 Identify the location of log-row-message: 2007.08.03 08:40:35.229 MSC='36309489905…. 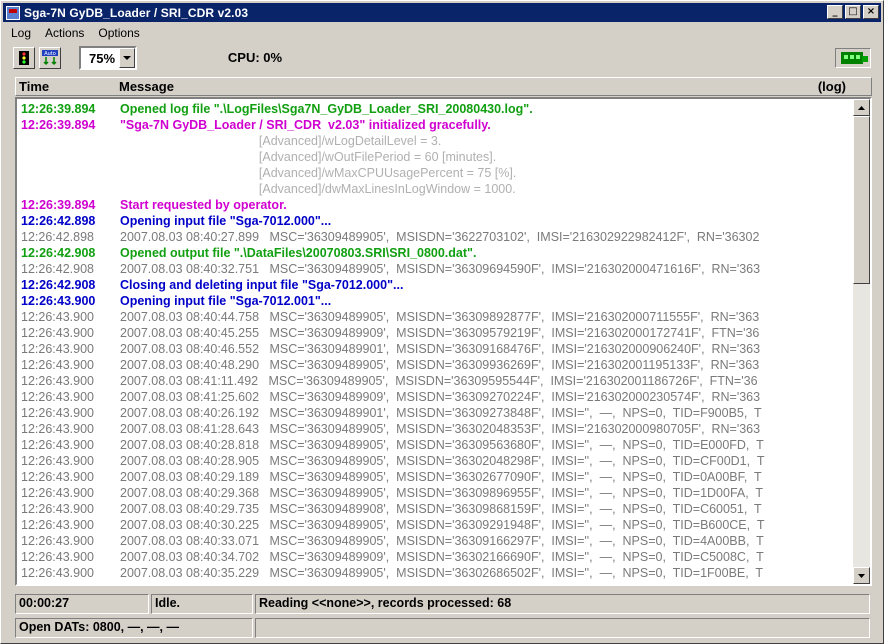
(442, 573).